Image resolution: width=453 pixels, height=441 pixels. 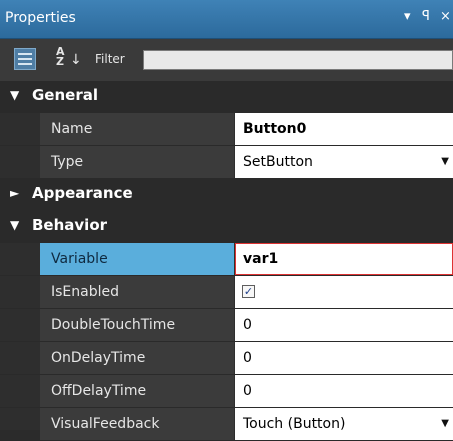 What do you see at coordinates (137, 325) in the screenshot?
I see `property-label: DoubleTouchTime` at bounding box center [137, 325].